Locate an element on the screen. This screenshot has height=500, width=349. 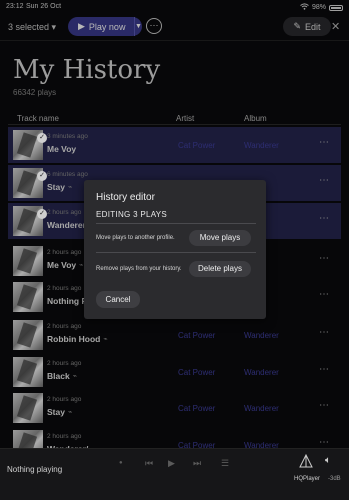
track-name: Me Voy is located at coordinates (61, 149).